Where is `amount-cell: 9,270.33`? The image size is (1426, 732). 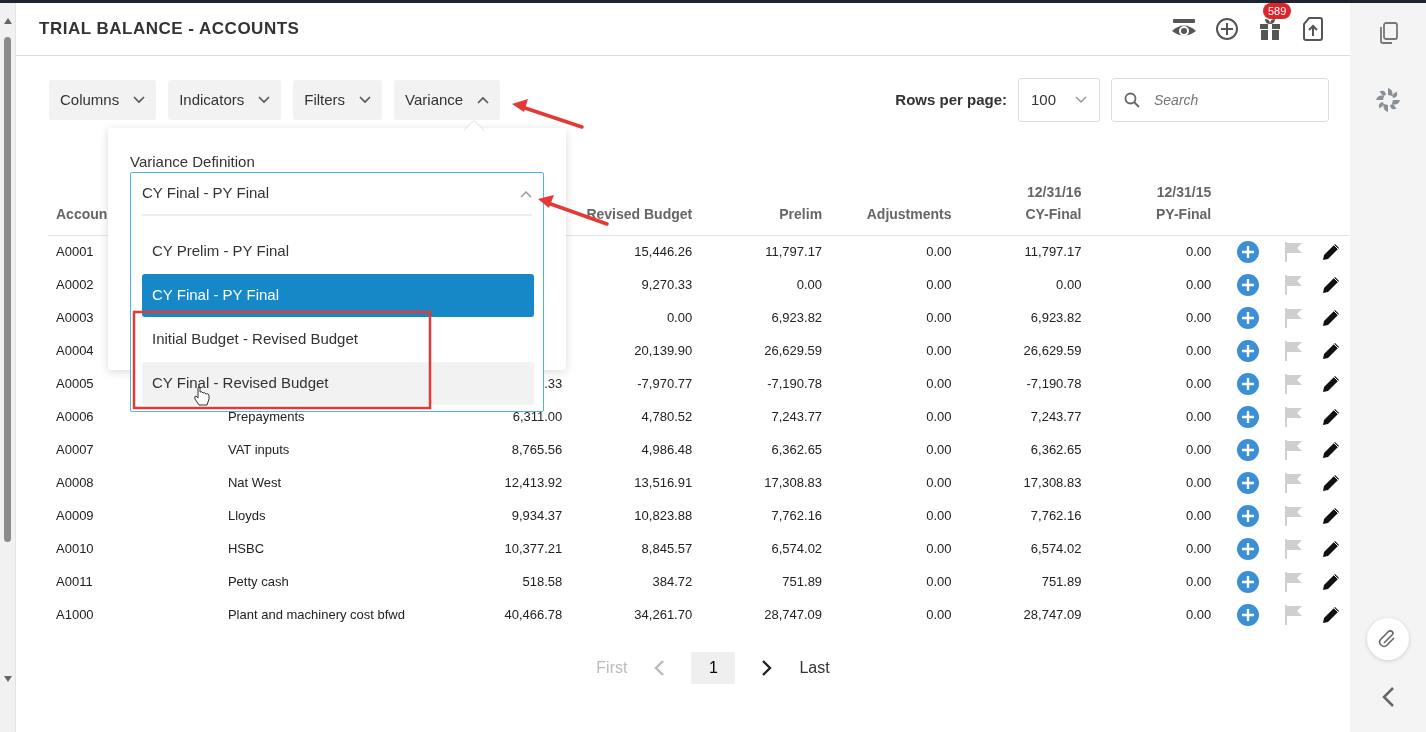
amount-cell: 9,270.33 is located at coordinates (667, 284).